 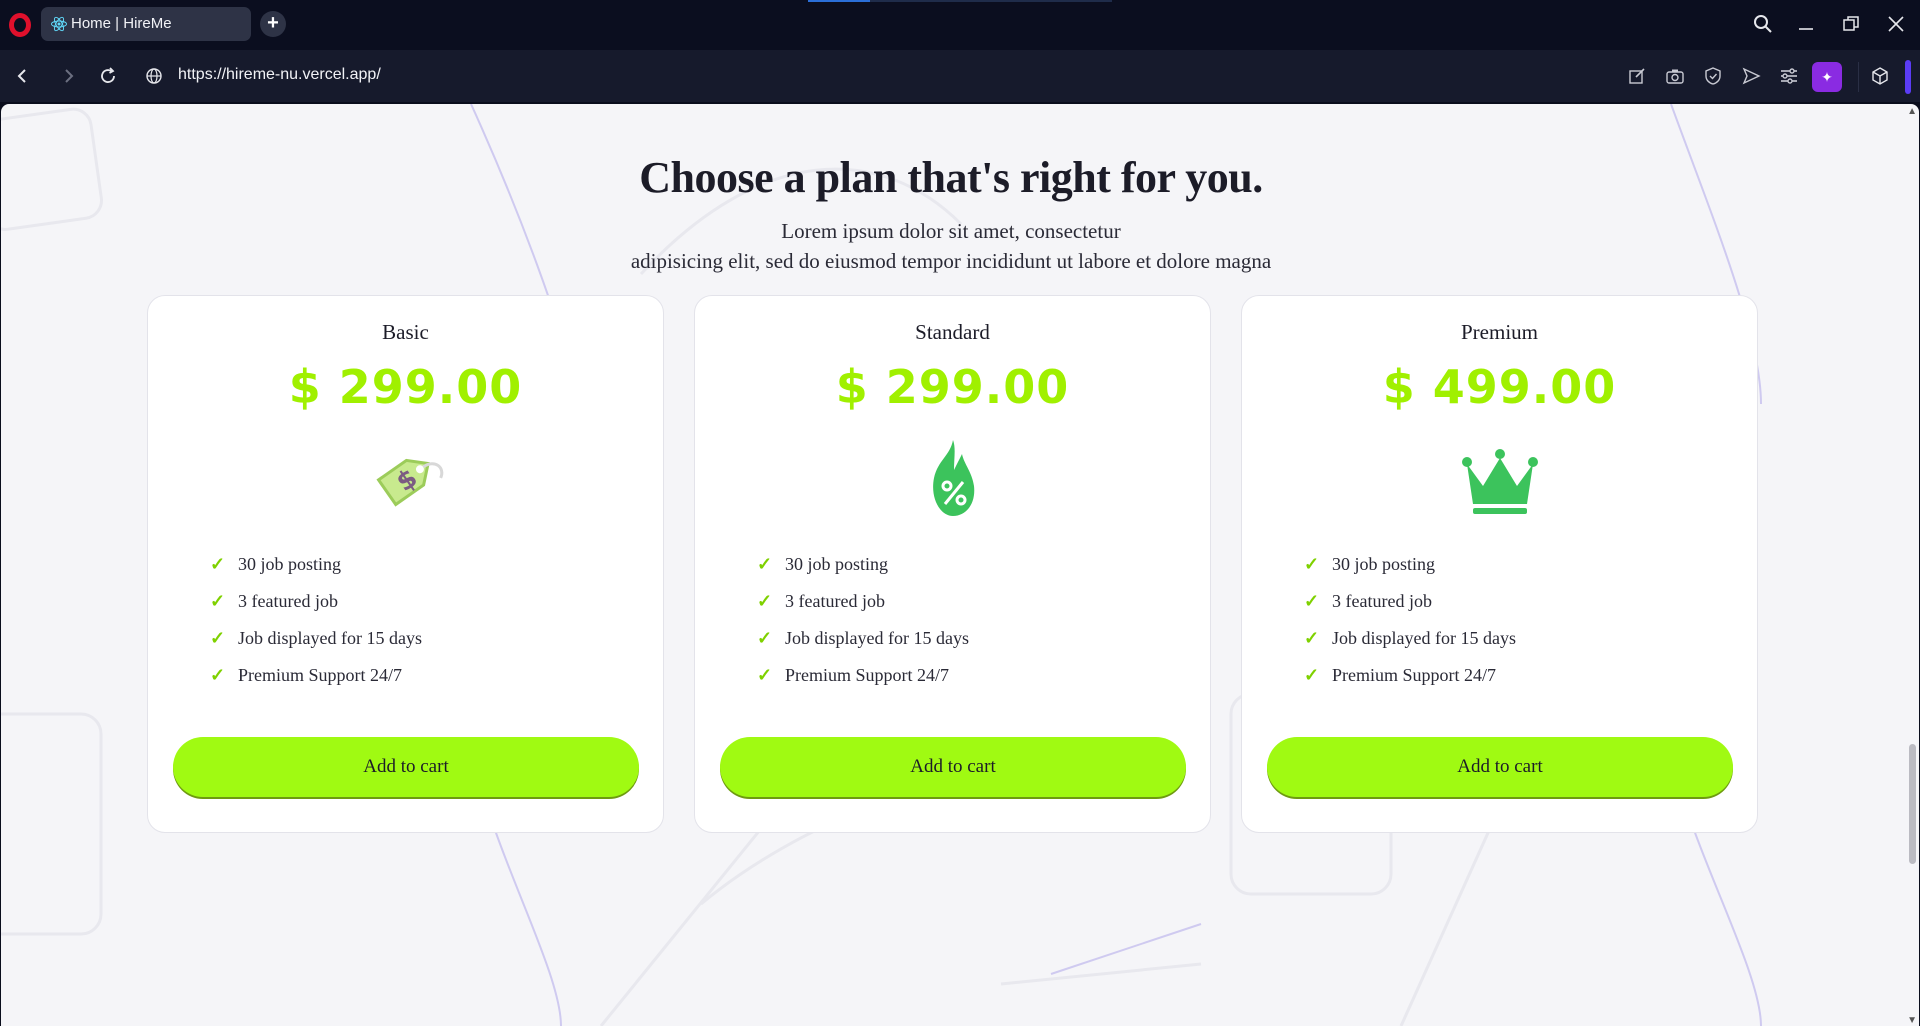 I want to click on subtitle-line-1: Lorem ipsum dolor sit amet, consectetur, so click(x=951, y=231).